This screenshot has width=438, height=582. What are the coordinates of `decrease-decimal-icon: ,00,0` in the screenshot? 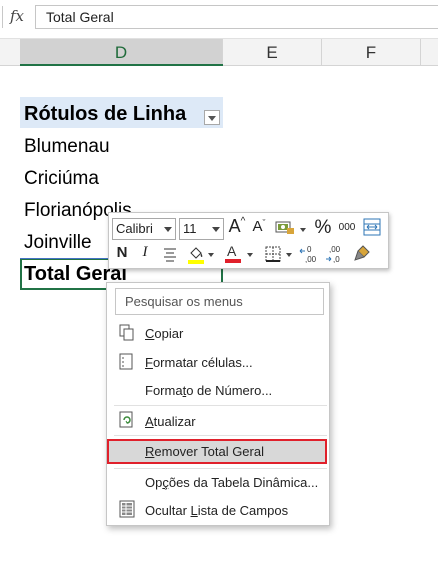 It's located at (336, 255).